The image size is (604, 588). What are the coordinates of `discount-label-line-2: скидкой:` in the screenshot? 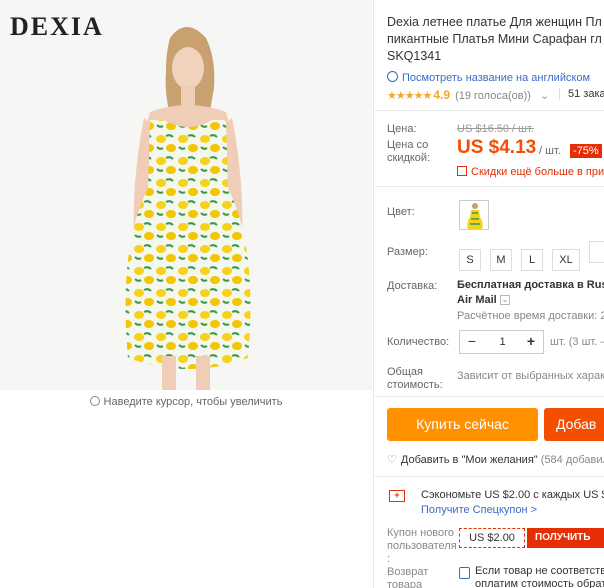 It's located at (409, 158).